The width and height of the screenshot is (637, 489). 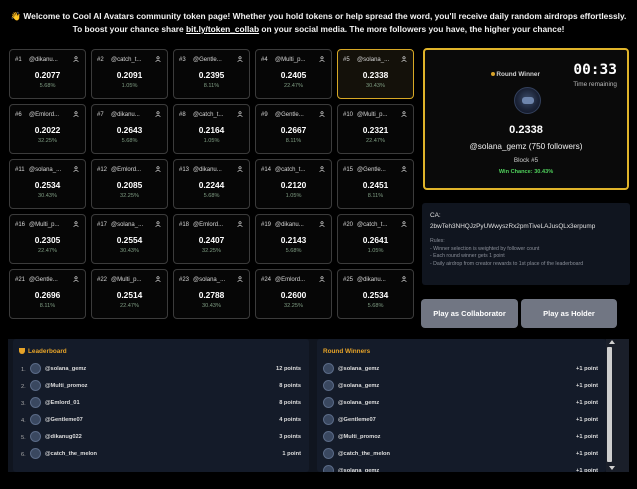 What do you see at coordinates (47, 239) in the screenshot?
I see `block-card: #16 @Multi_p... 0.2305 22.47%` at bounding box center [47, 239].